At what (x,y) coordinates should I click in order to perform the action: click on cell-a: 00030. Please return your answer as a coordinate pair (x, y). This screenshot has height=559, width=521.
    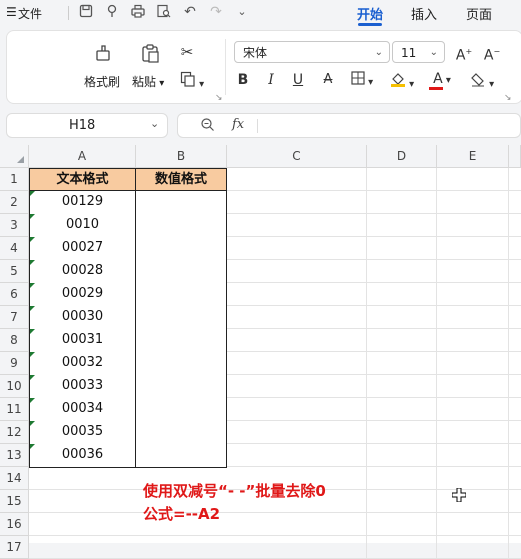
    Looking at the image, I should click on (82, 318).